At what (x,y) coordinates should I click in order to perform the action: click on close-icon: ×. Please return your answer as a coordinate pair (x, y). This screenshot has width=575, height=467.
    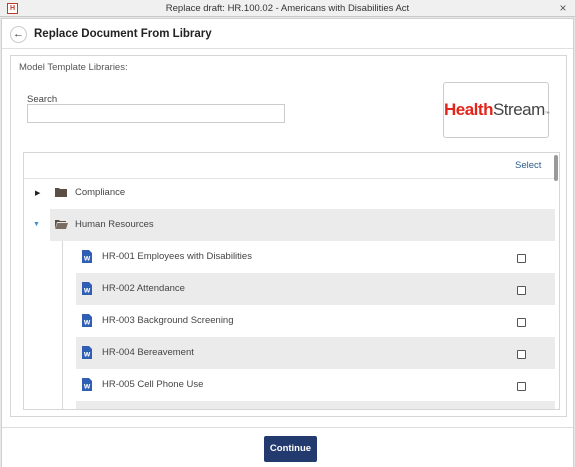
    Looking at the image, I should click on (563, 8).